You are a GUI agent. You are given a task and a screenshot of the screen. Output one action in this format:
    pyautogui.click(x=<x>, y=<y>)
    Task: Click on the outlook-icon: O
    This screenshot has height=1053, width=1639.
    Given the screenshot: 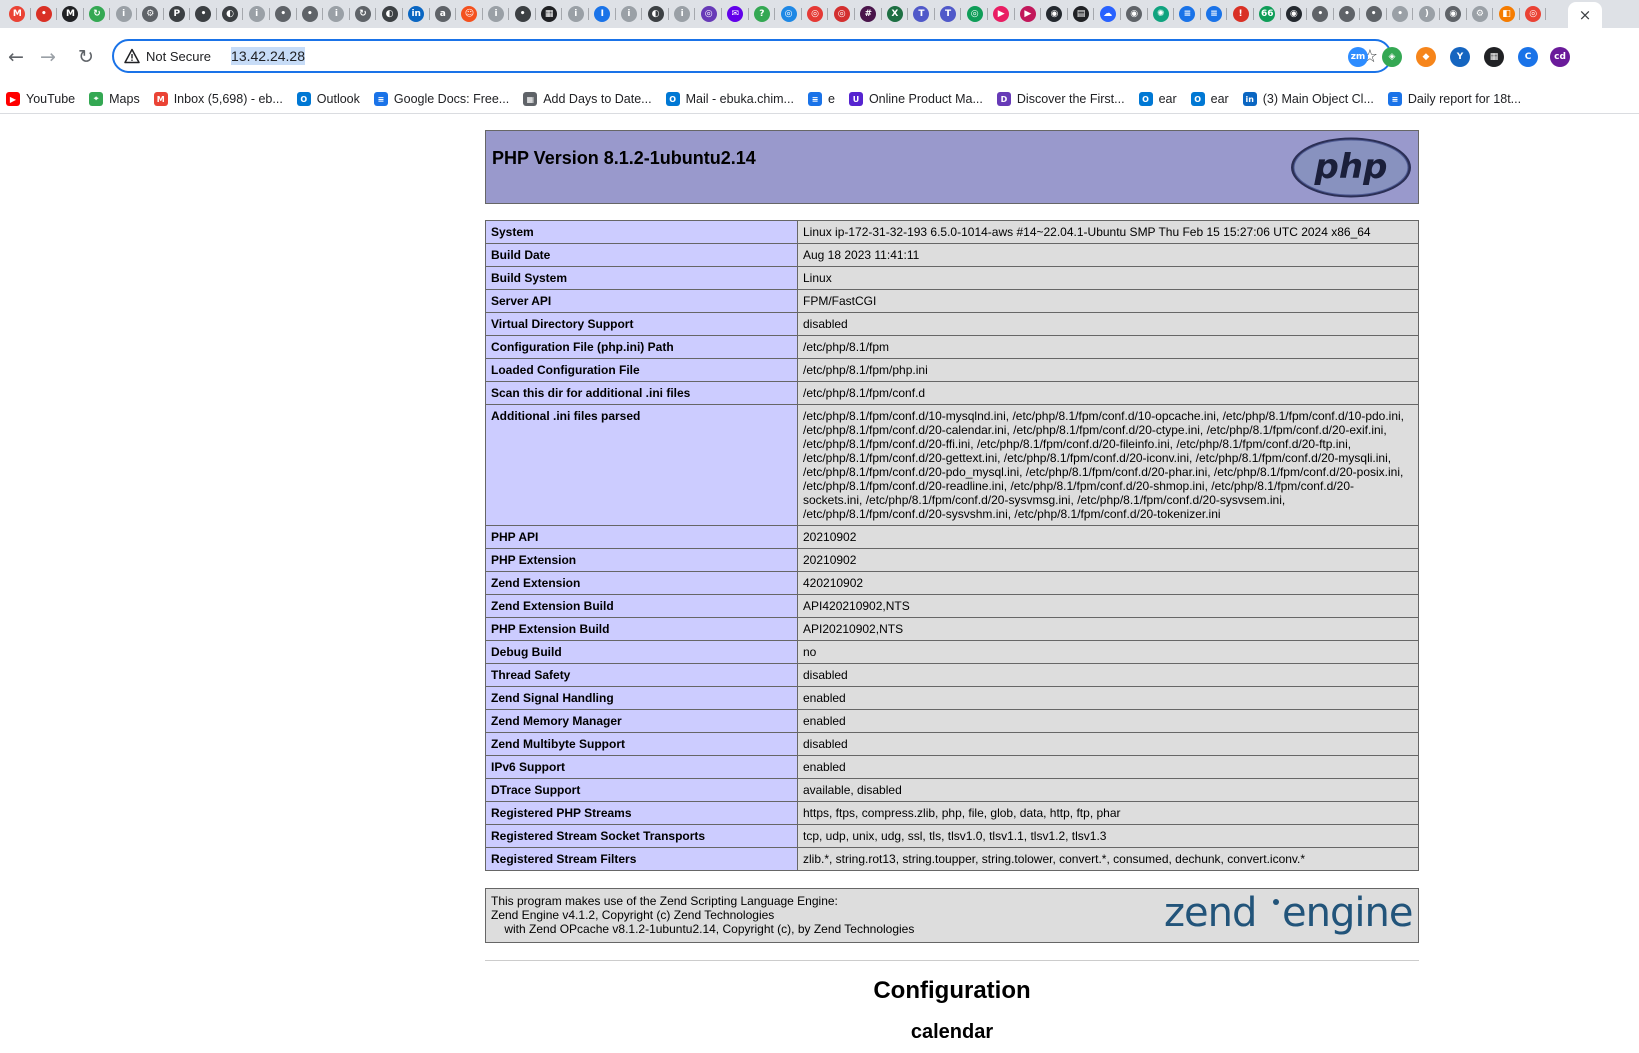 What is the action you would take?
    pyautogui.click(x=303, y=99)
    